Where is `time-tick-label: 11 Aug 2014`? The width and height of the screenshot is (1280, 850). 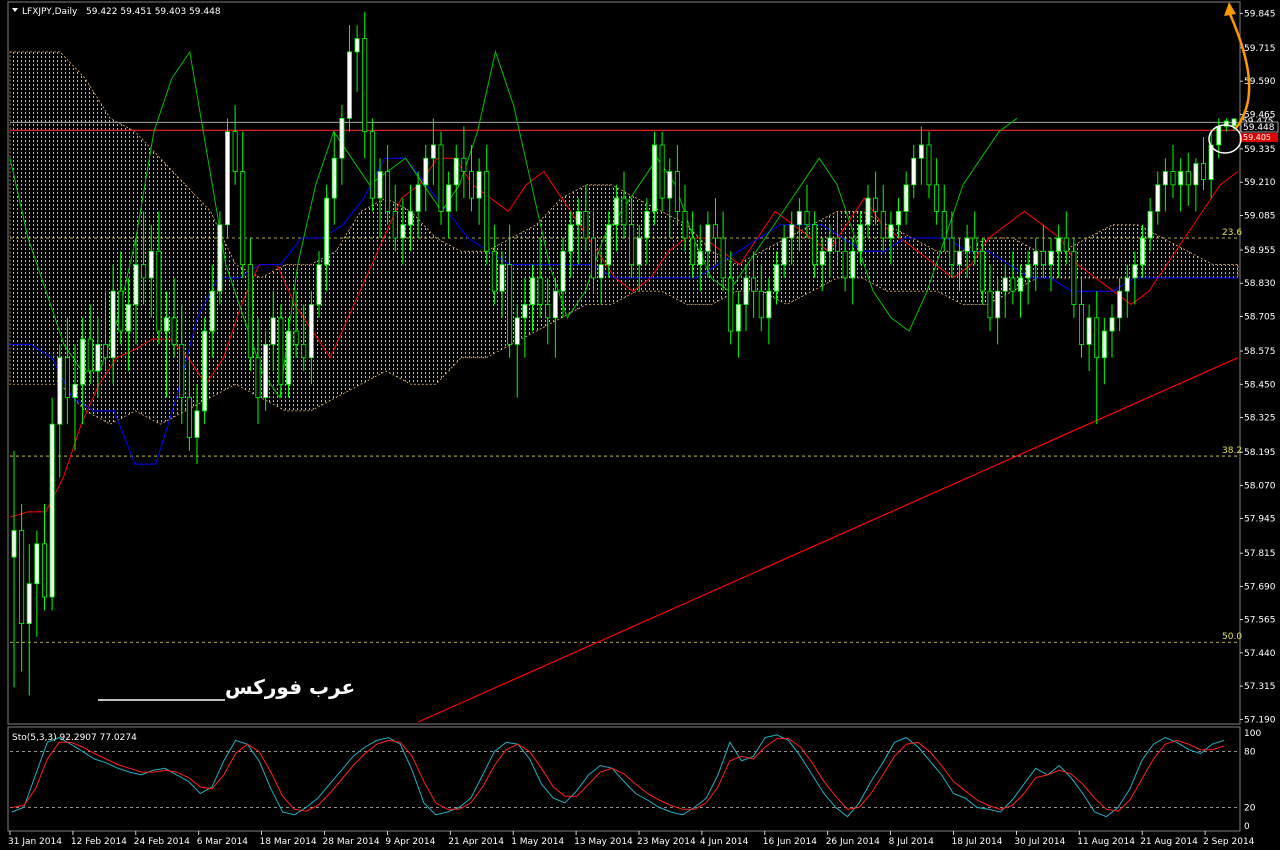 time-tick-label: 11 Aug 2014 is located at coordinates (1106, 842).